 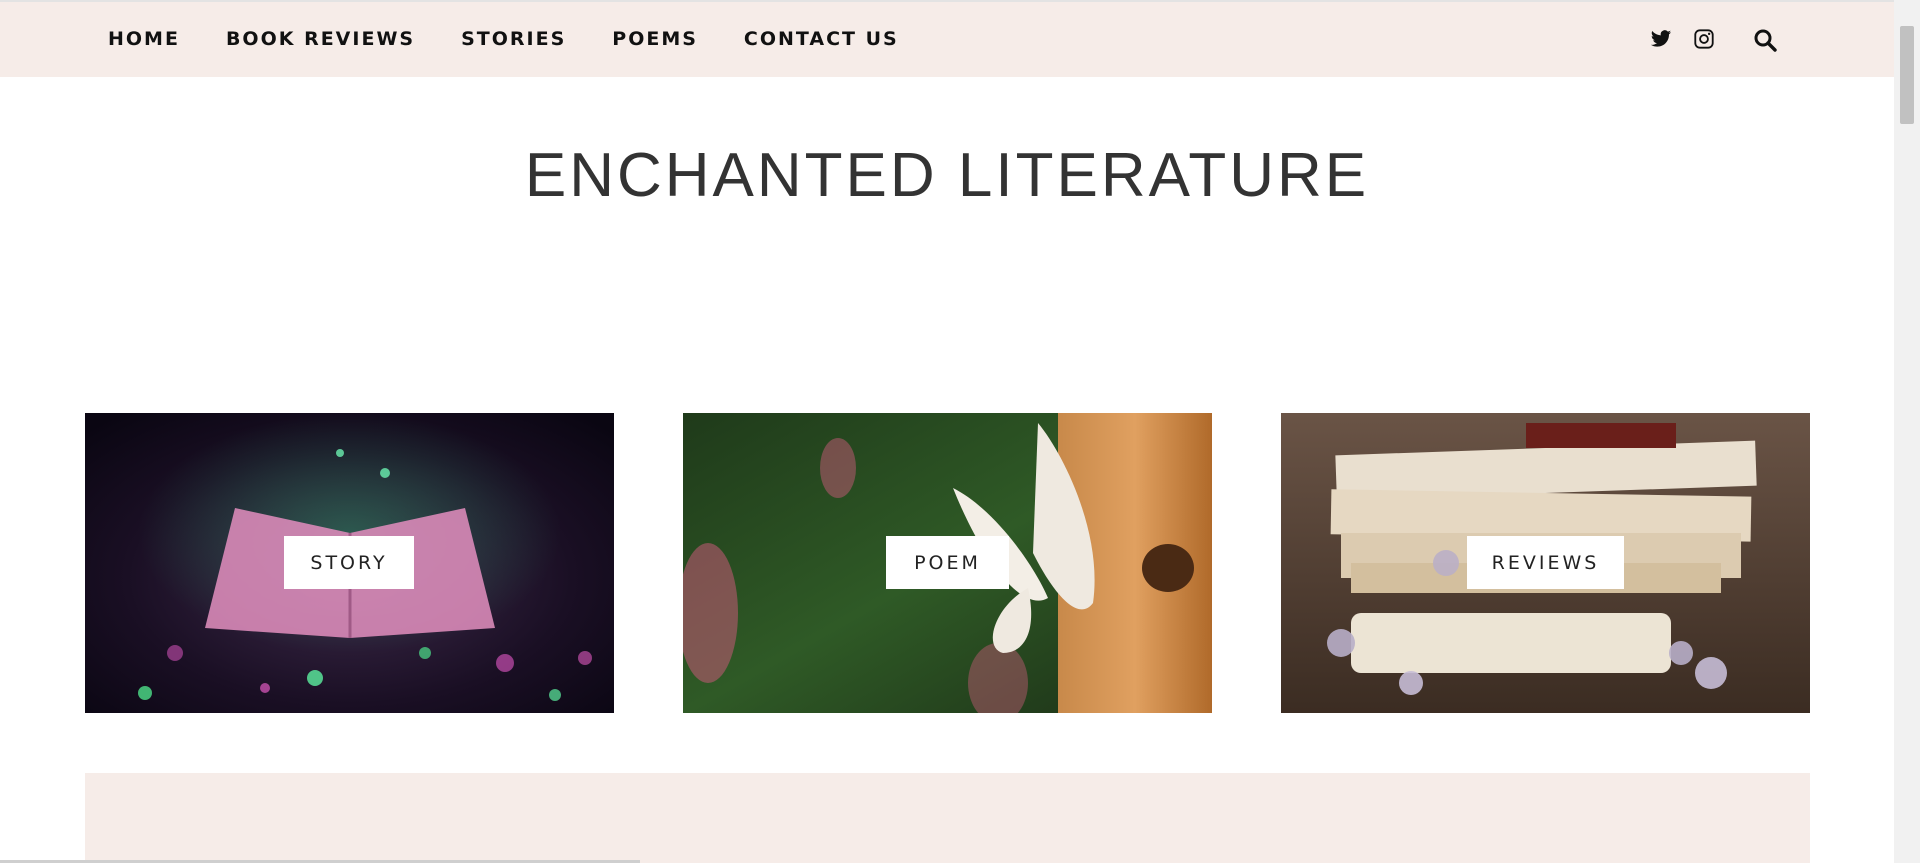 I want to click on nav-stories: STORIES, so click(x=513, y=39).